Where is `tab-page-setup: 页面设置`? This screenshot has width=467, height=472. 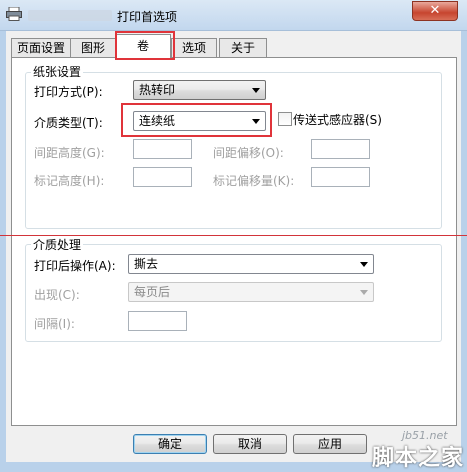
tab-page-setup: 页面设置 is located at coordinates (41, 48).